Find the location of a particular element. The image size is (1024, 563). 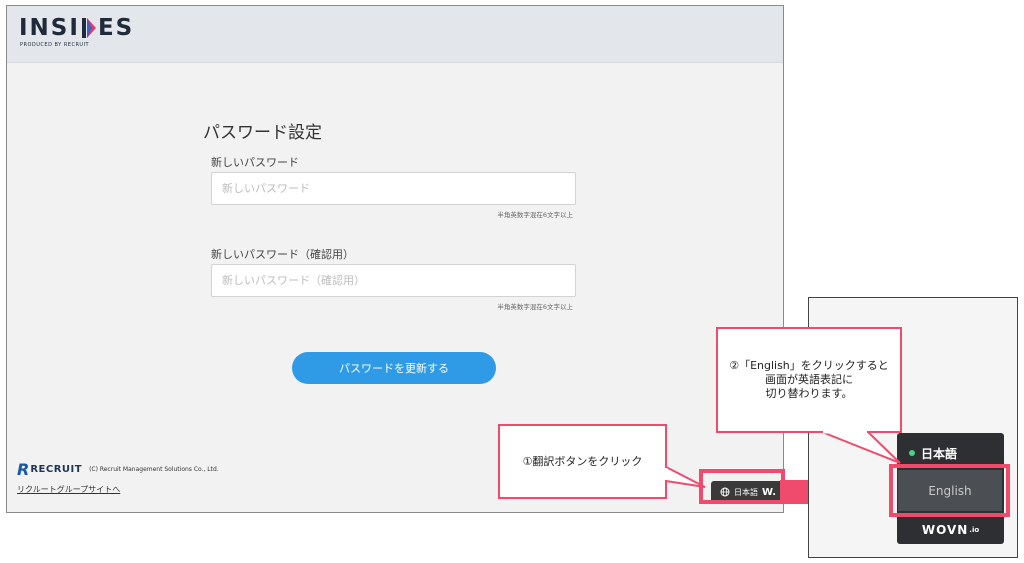

recruit-group-link: リクルートグループサイトへ is located at coordinates (68, 489).